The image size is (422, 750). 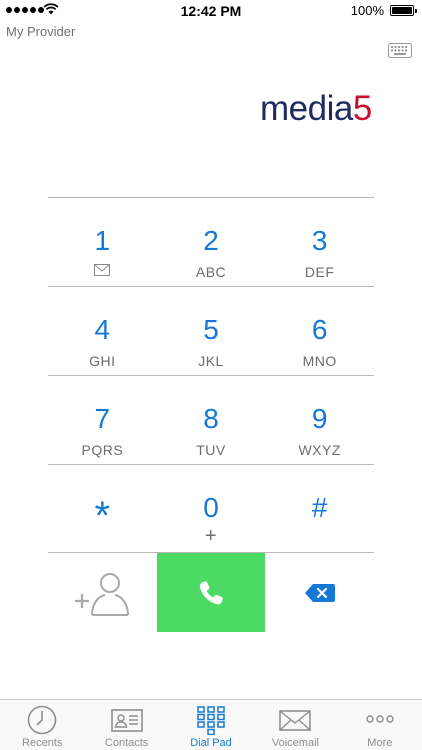 I want to click on key-hash: #, so click(x=319, y=508).